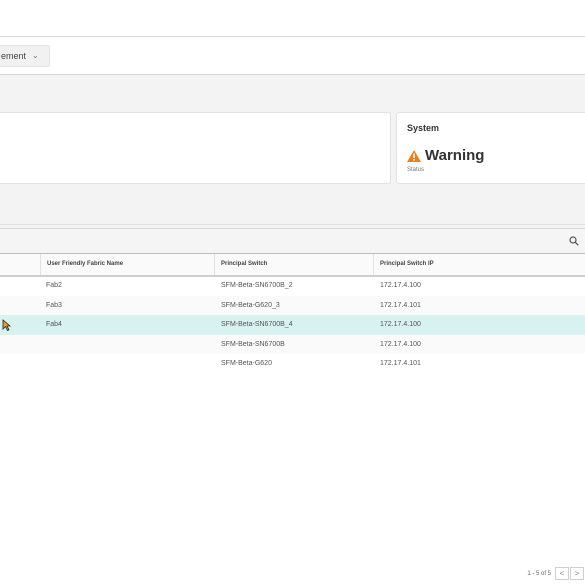 The image size is (585, 586). What do you see at coordinates (127, 264) in the screenshot?
I see `column-header-fabric-name: User Friendly Fabric Name` at bounding box center [127, 264].